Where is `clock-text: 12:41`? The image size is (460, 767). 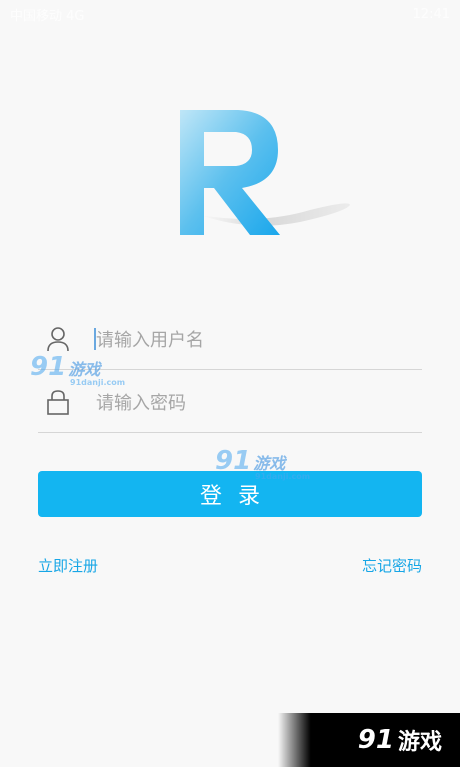
clock-text: 12:41 is located at coordinates (431, 14).